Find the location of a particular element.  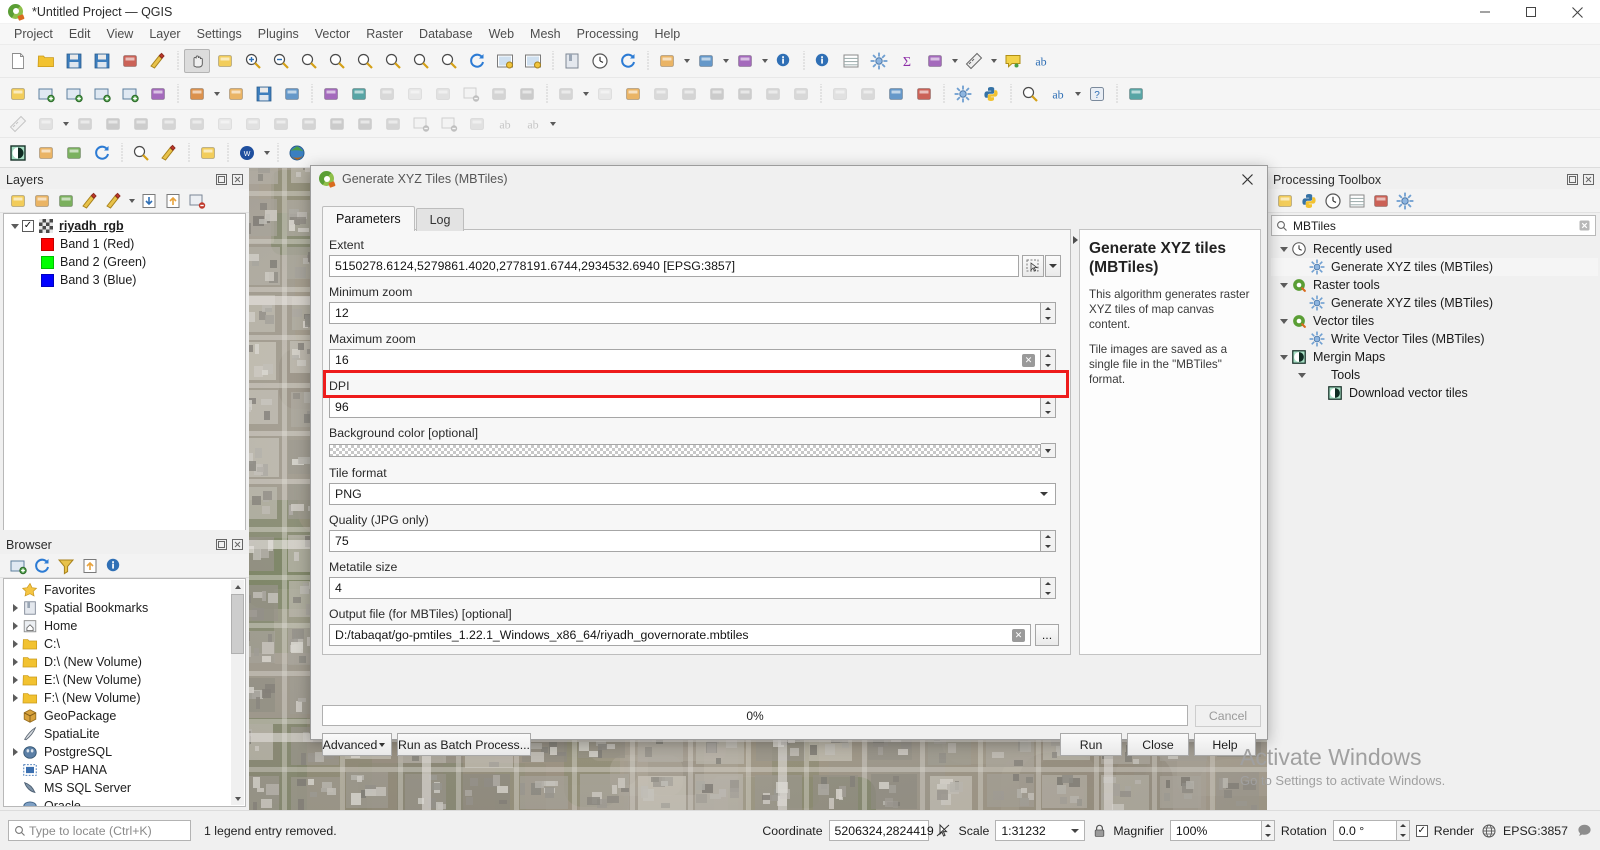

scale-combo: 1:31232 is located at coordinates (1040, 830).